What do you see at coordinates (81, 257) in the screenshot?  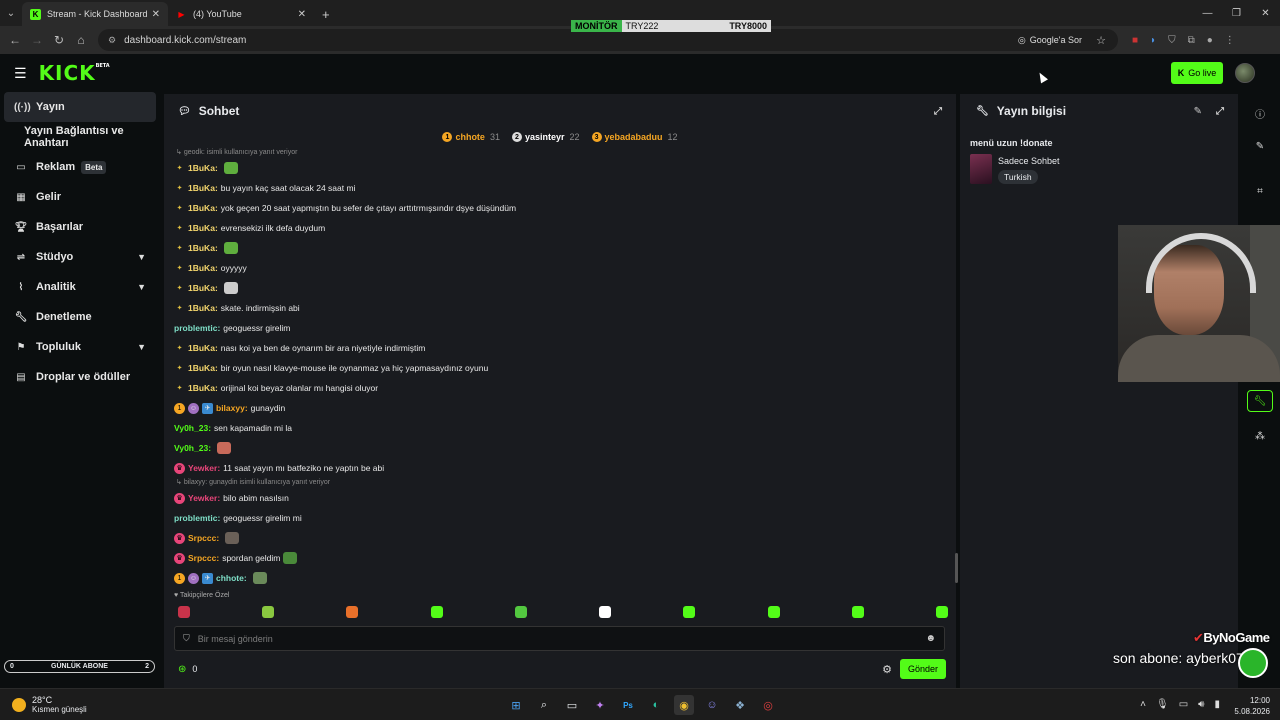 I see `sidebar-item-studio: ⇌ Stüdyo ▼` at bounding box center [81, 257].